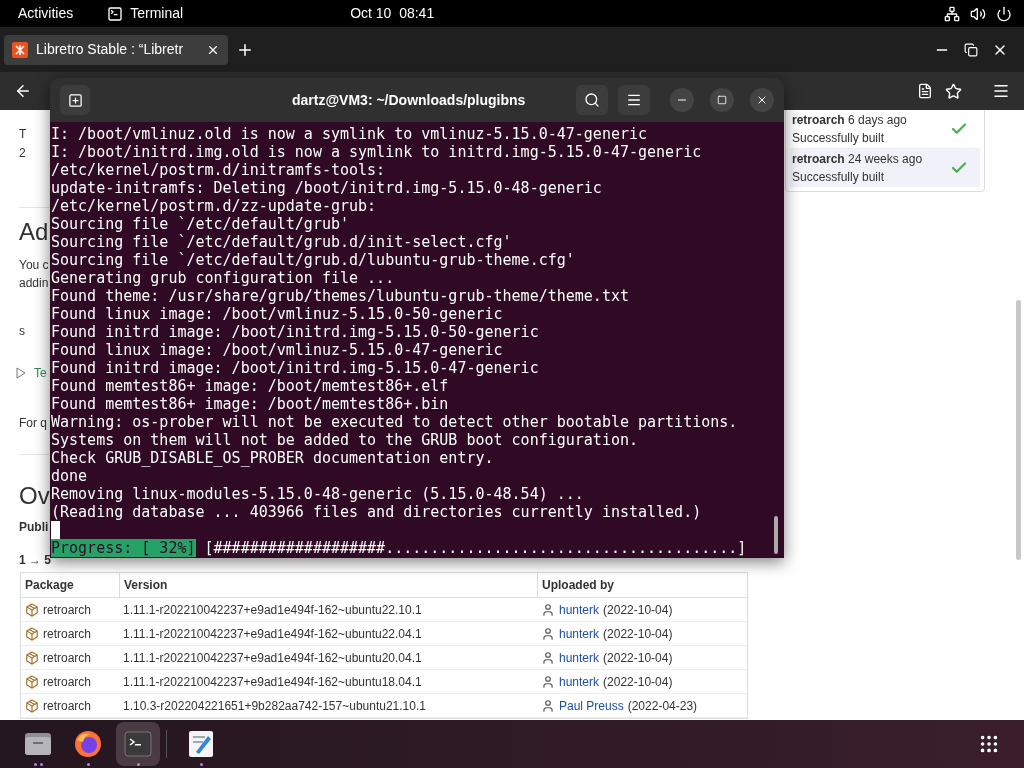  I want to click on terminal-cursor, so click(55, 530).